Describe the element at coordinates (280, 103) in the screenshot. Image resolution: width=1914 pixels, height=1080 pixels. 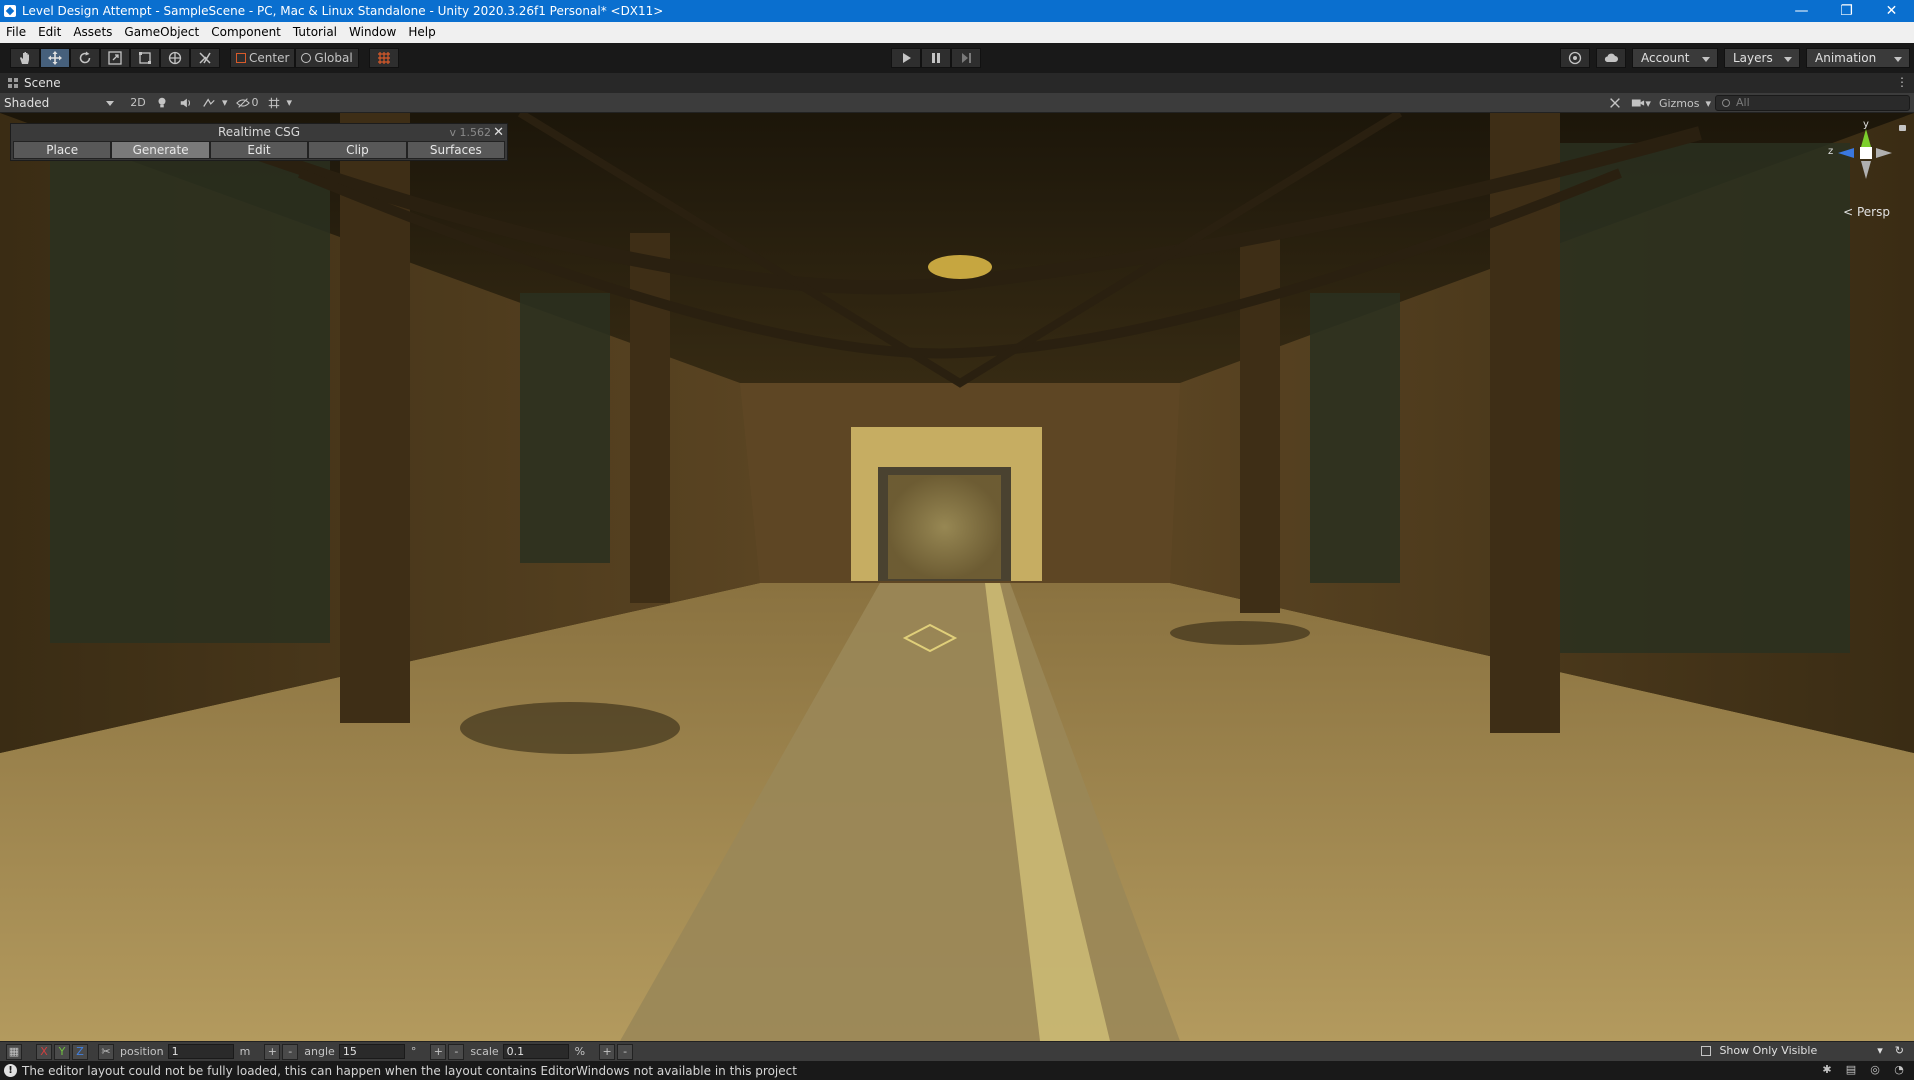
I see `grid-toggle: ▾` at that location.